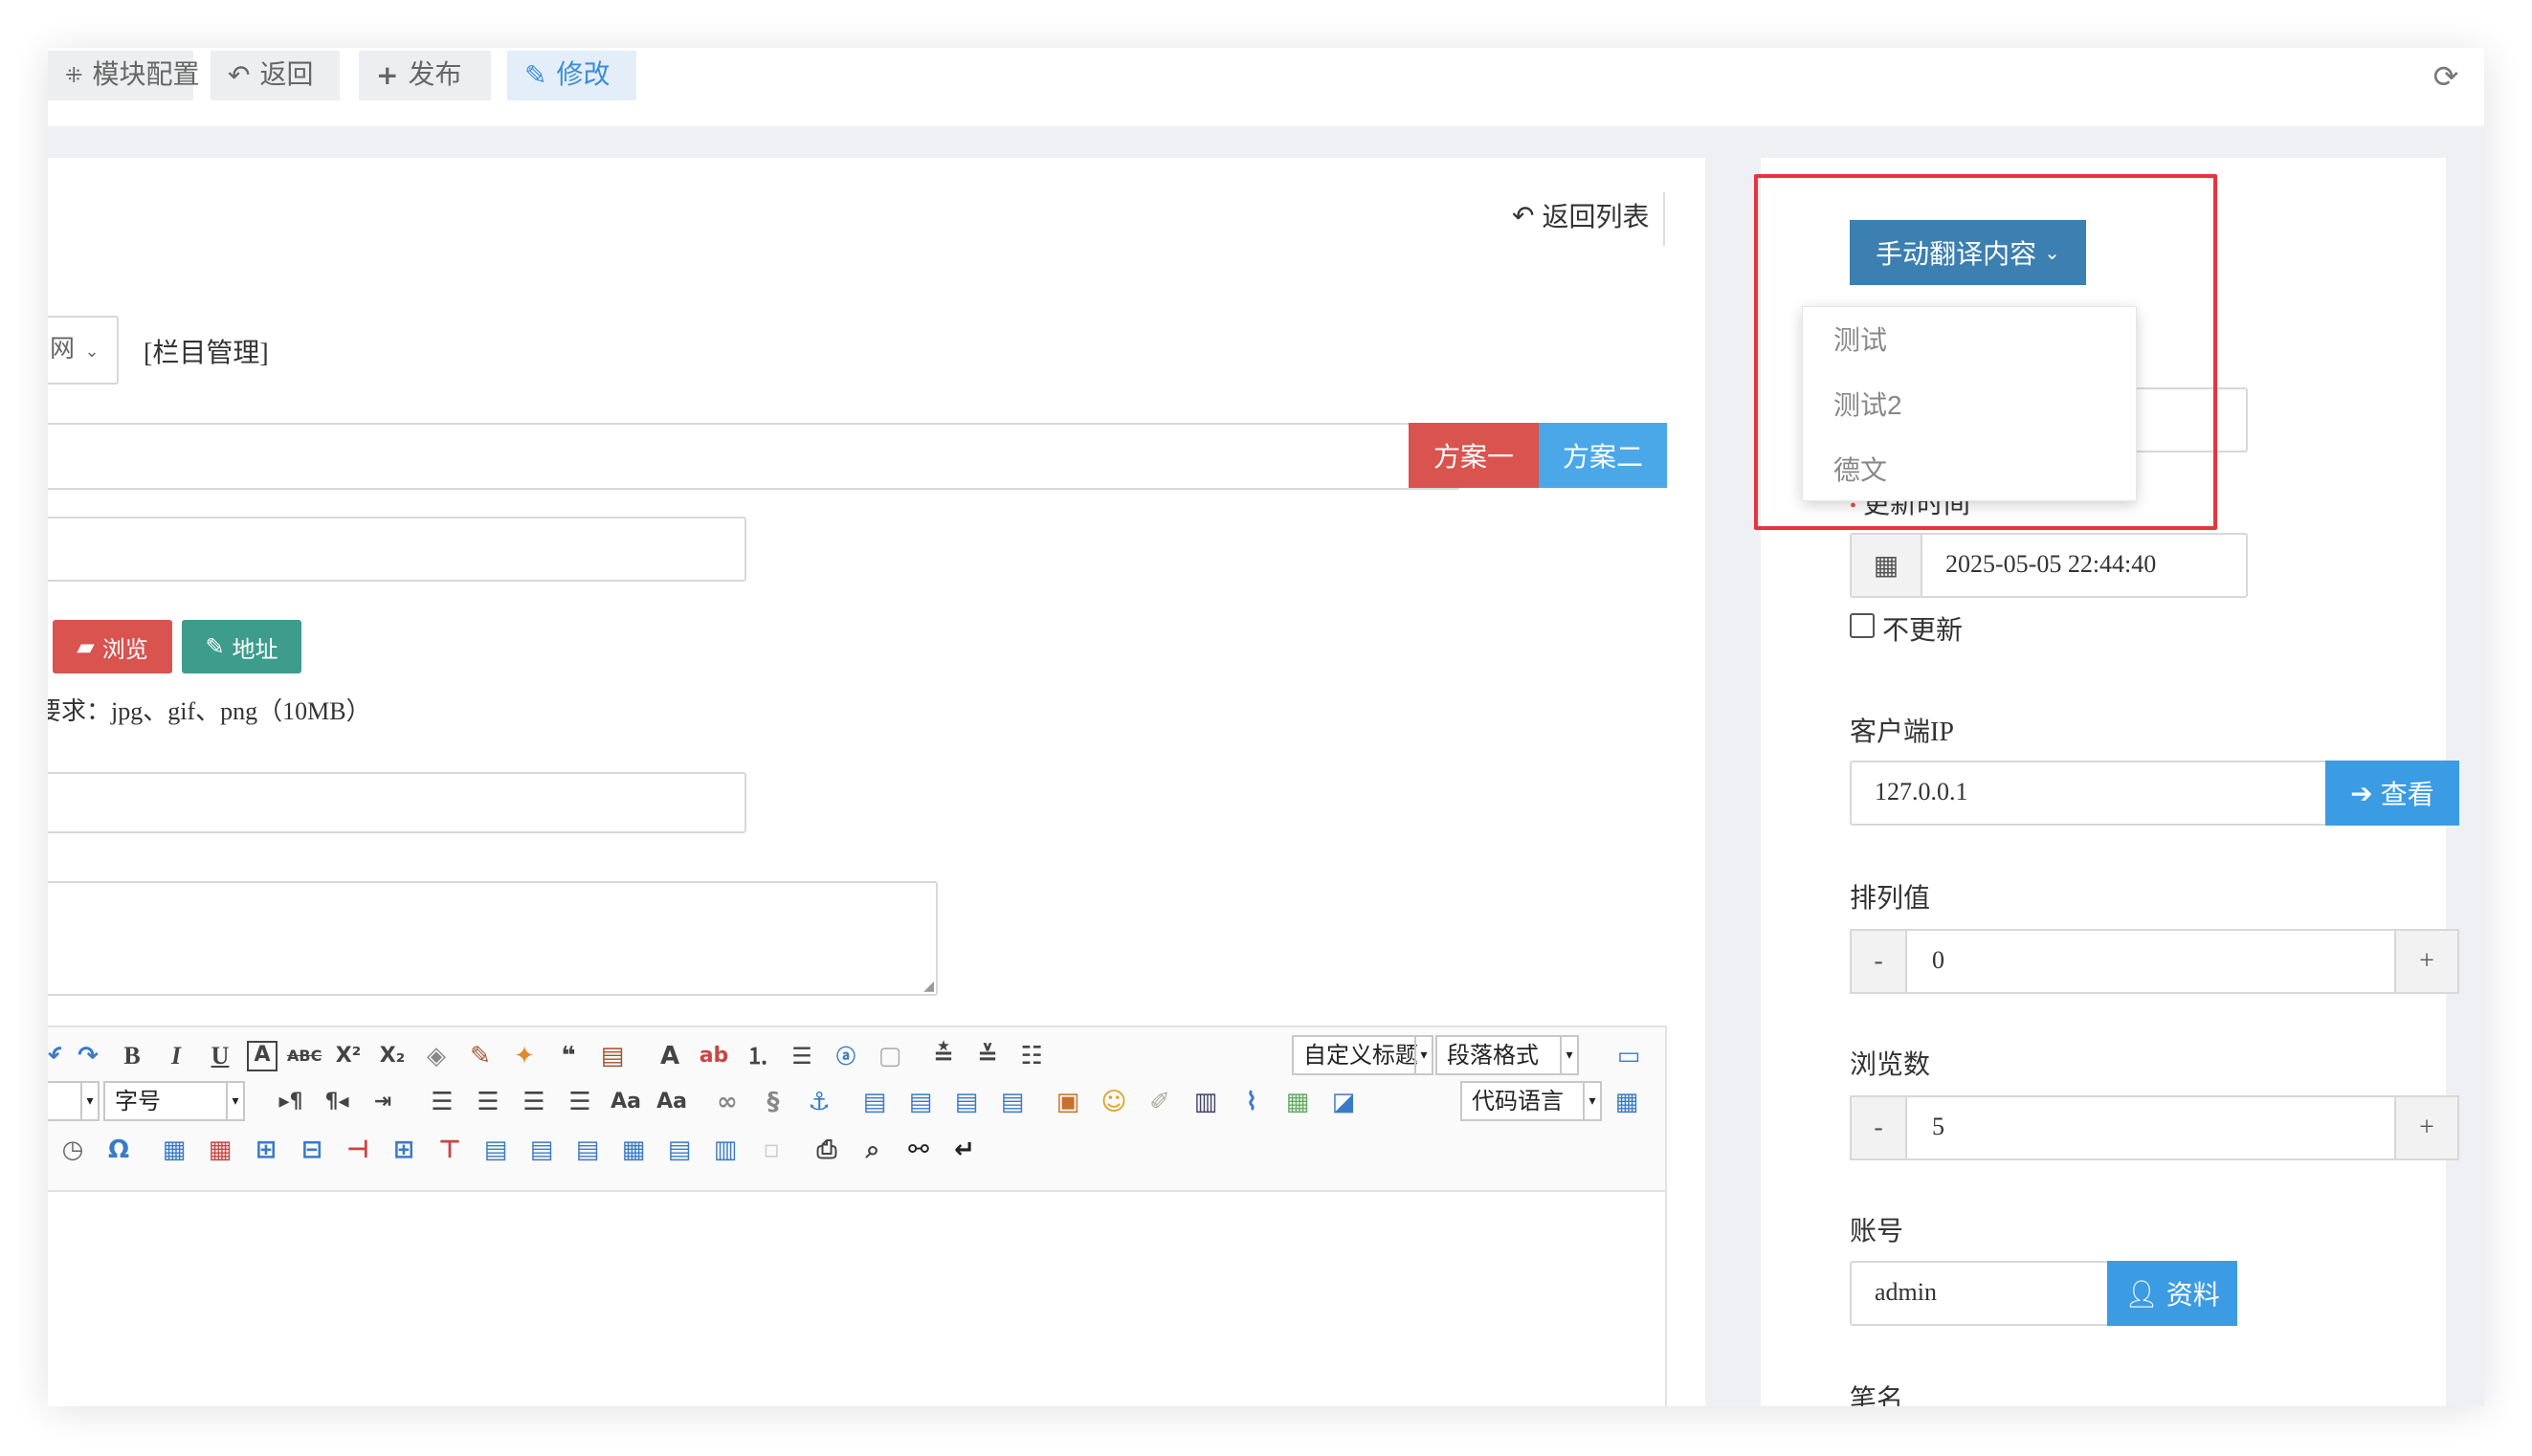  I want to click on plan2-button: 方案二, so click(1603, 455).